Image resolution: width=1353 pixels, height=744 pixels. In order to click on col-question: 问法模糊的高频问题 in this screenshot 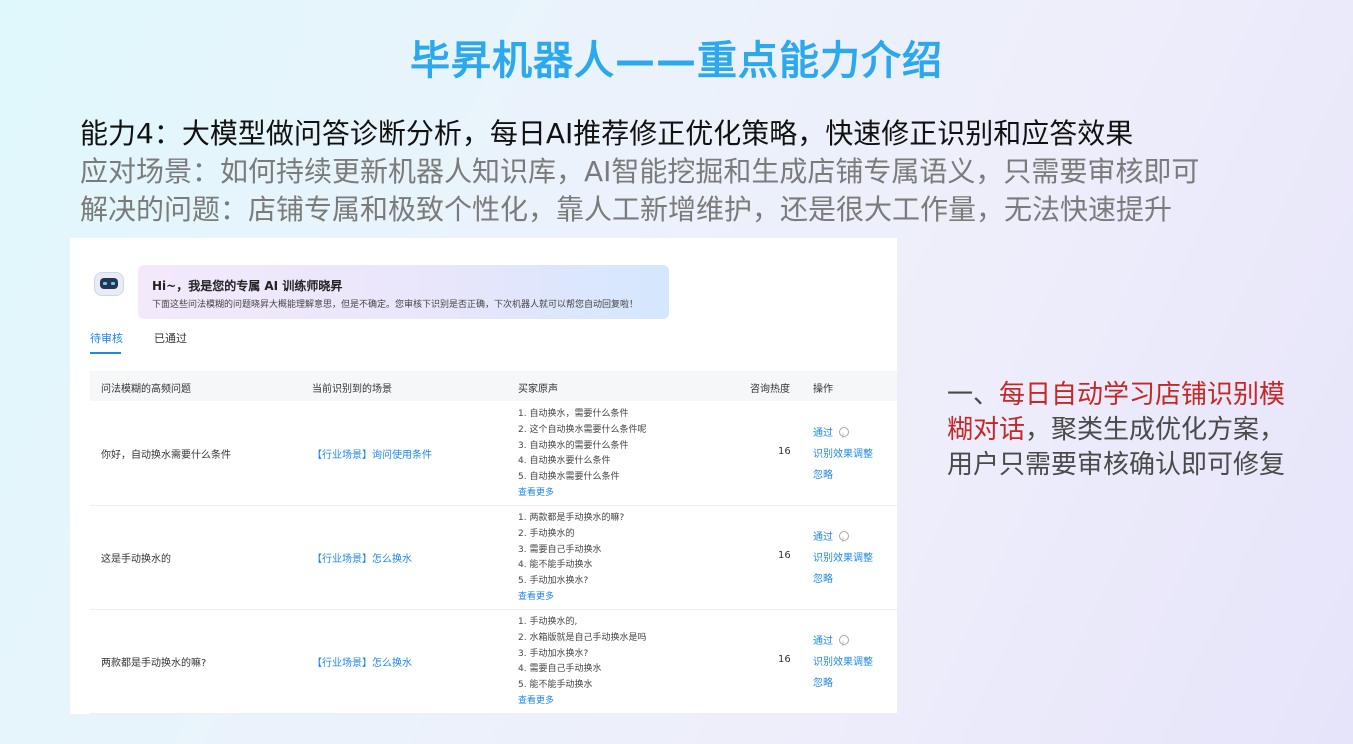, I will do `click(146, 389)`.